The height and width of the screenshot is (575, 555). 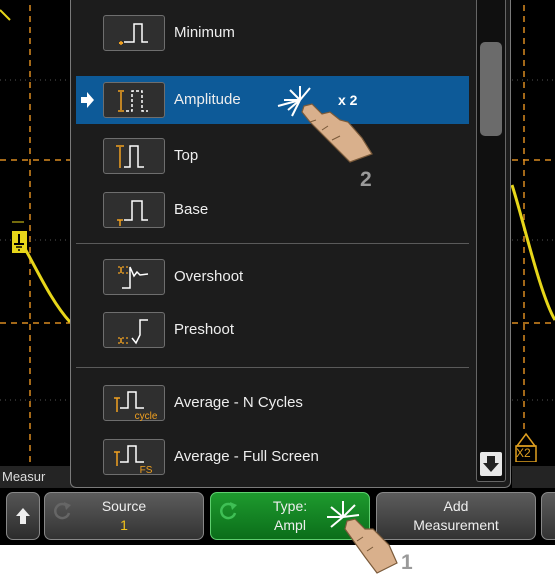 I want to click on arrow-right-icon, so click(x=87, y=100).